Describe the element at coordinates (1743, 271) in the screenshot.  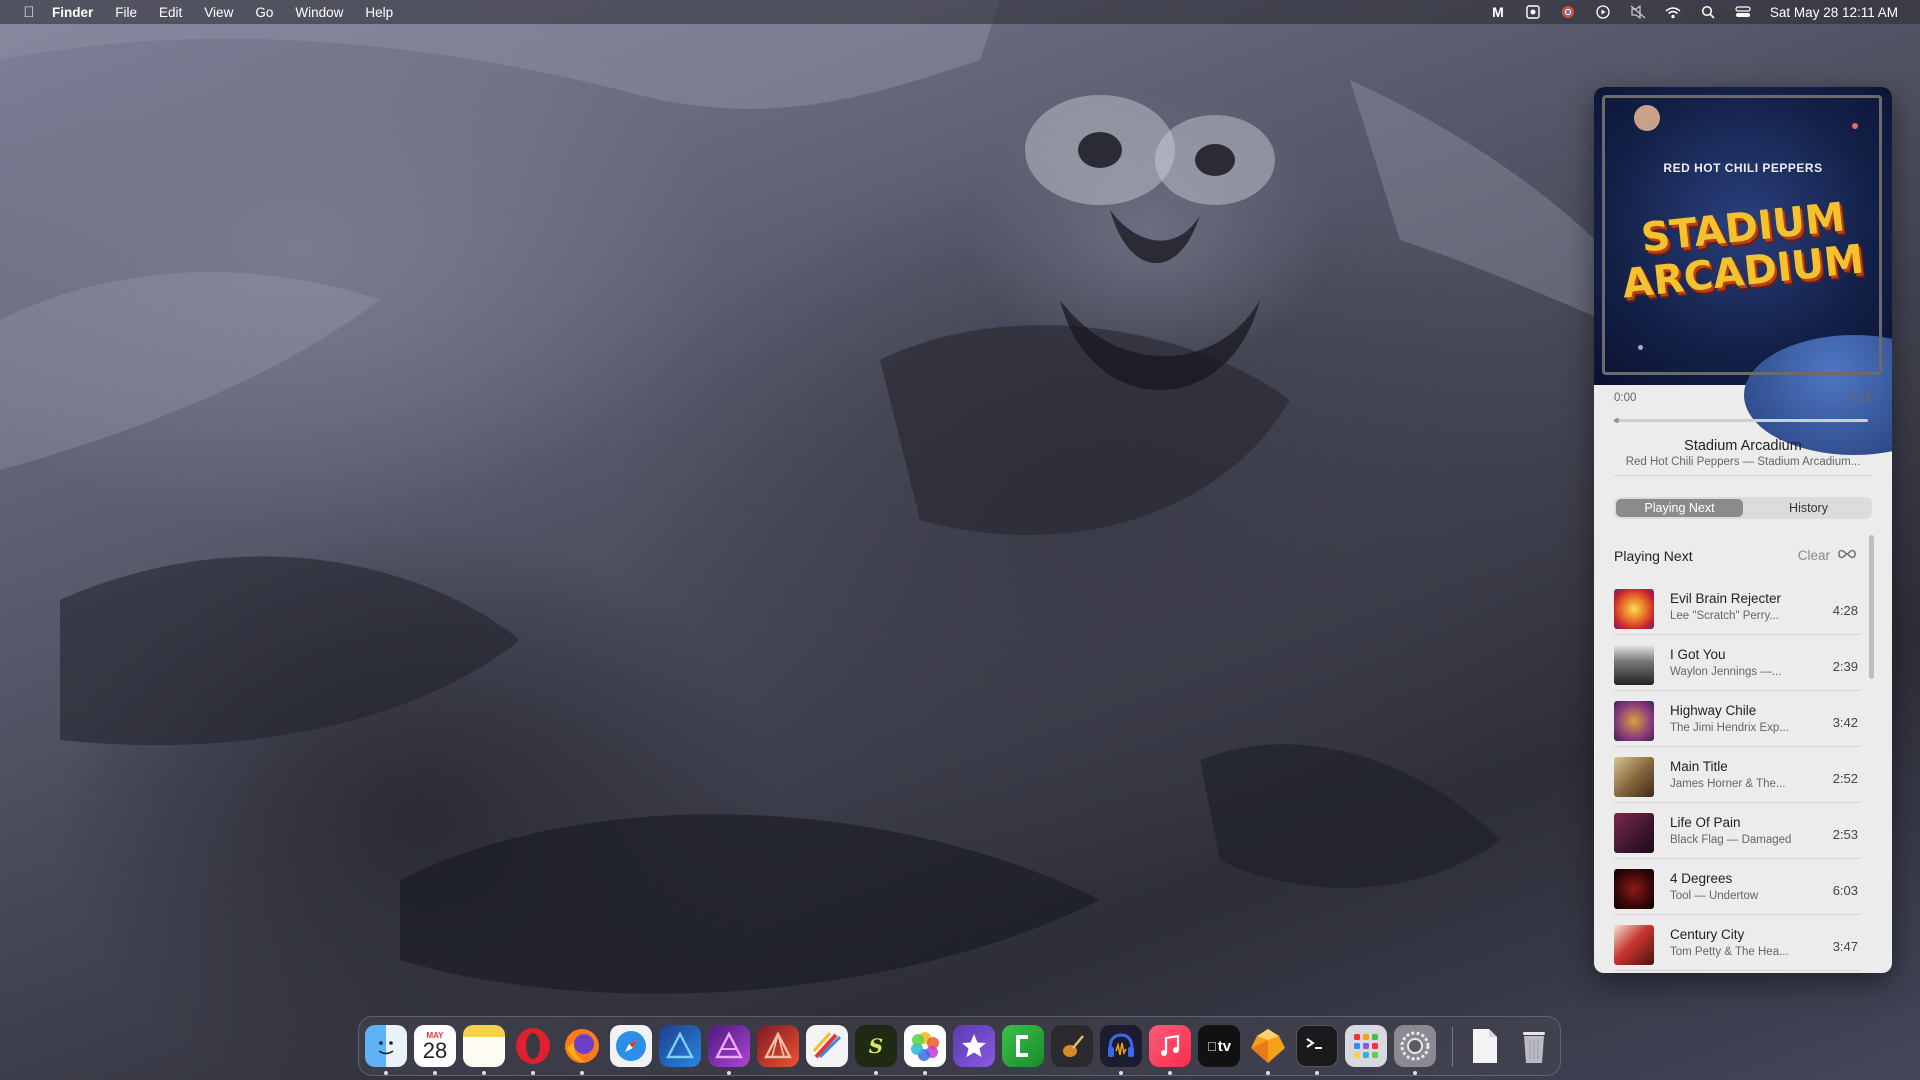
I see `album-artwork: RED HOT CHILI PEPPERS STADIUM ARCADIUM` at that location.